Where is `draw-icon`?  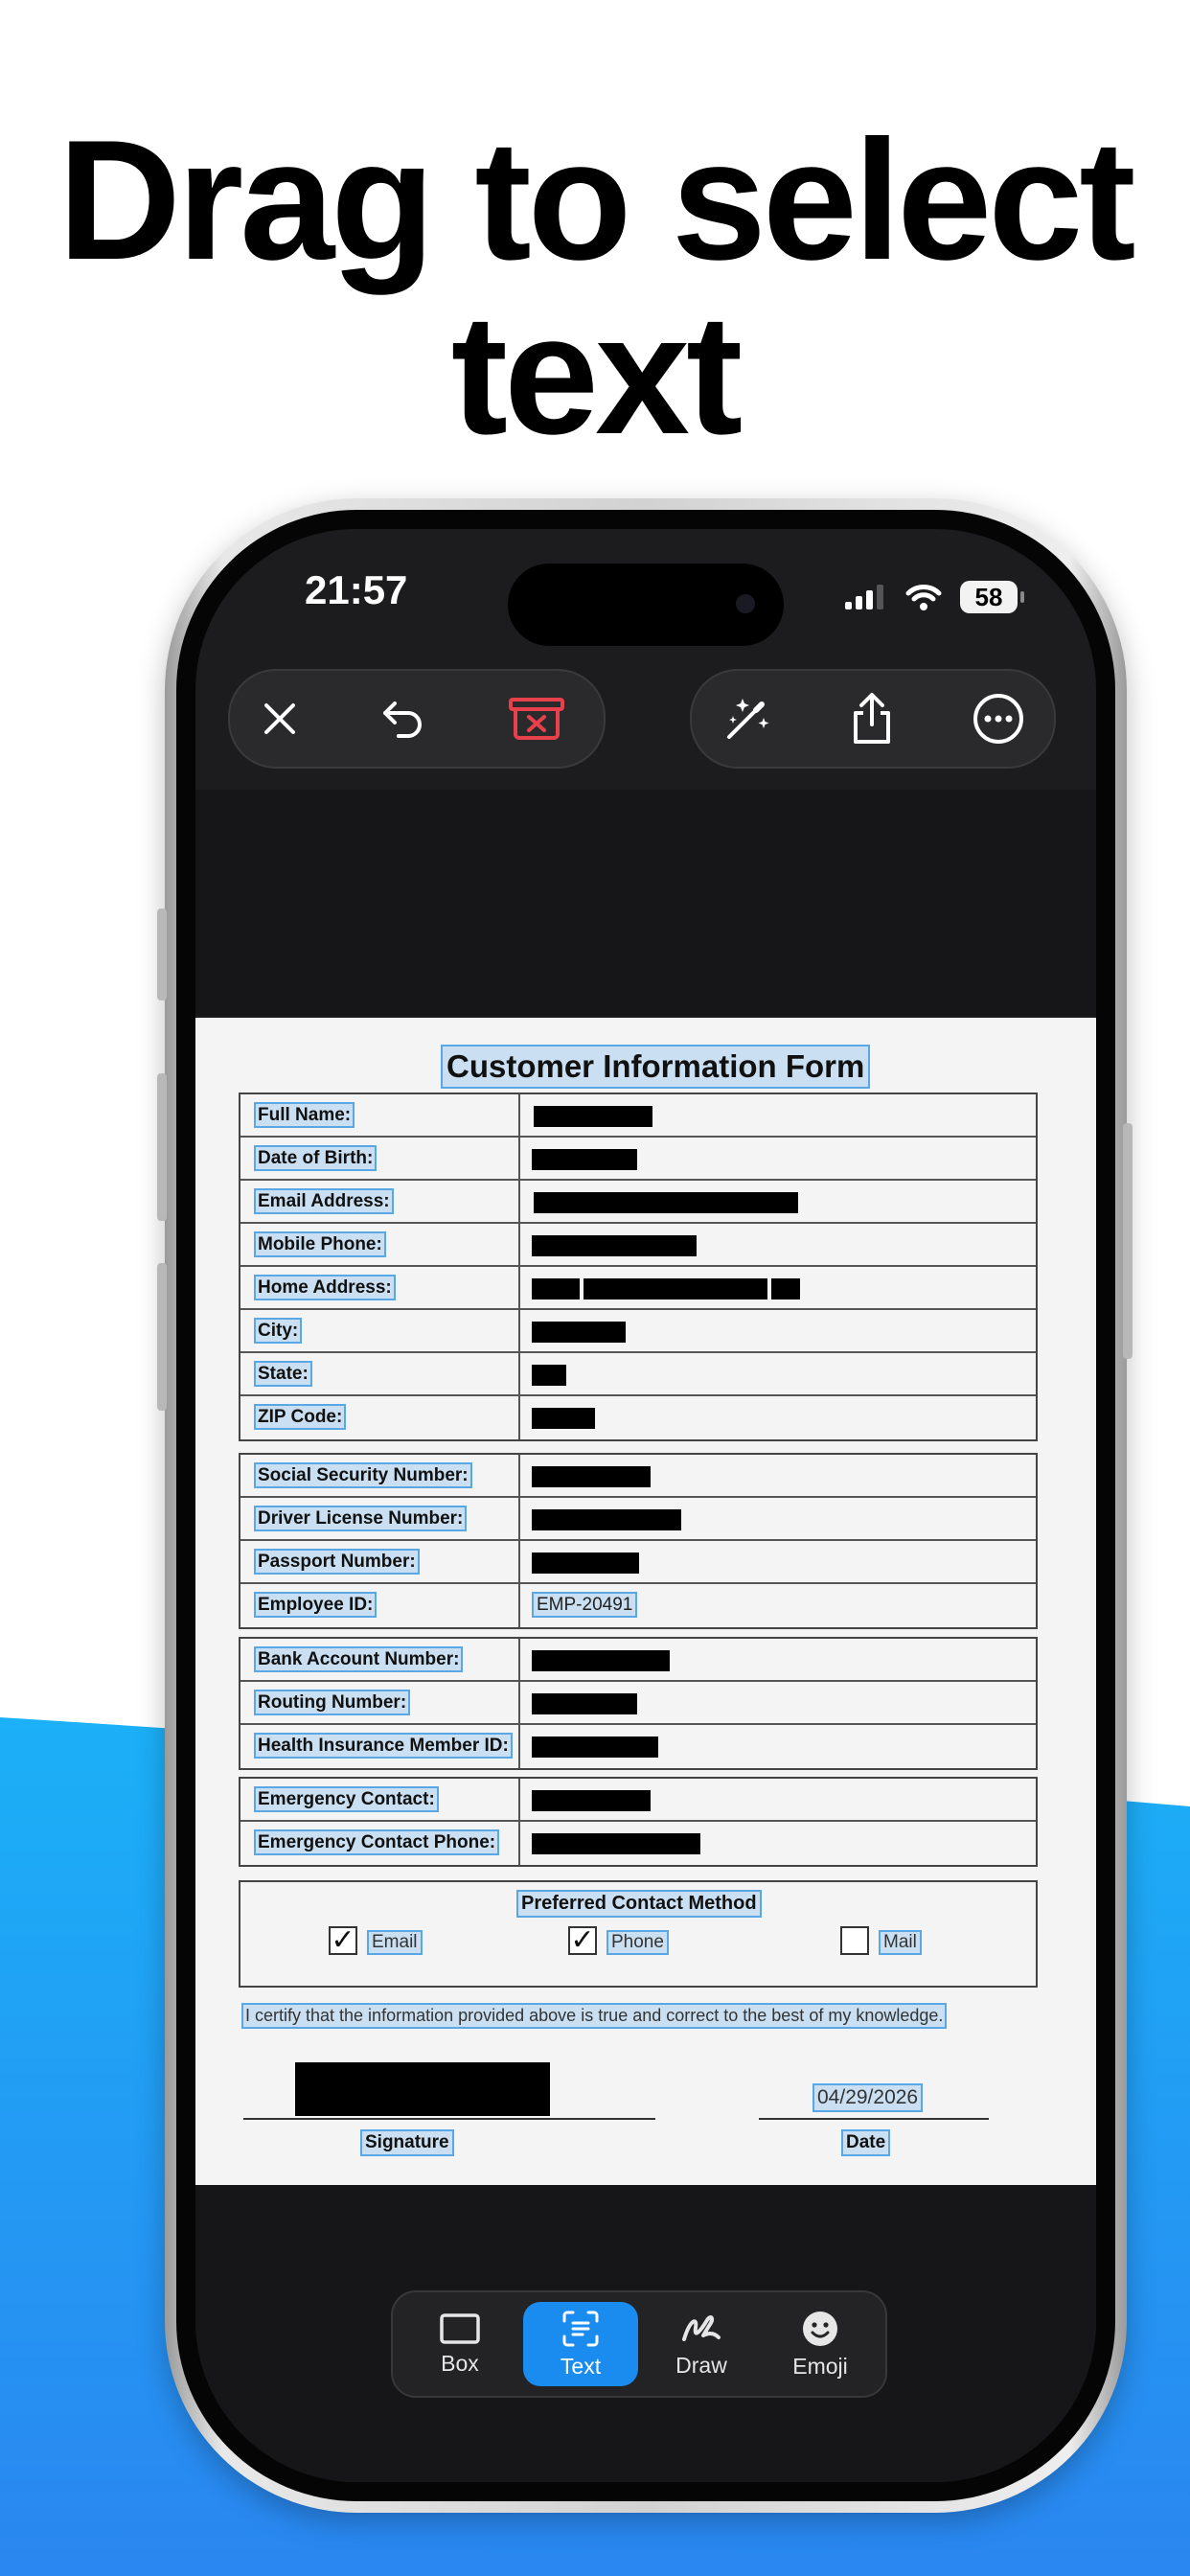 draw-icon is located at coordinates (701, 2327).